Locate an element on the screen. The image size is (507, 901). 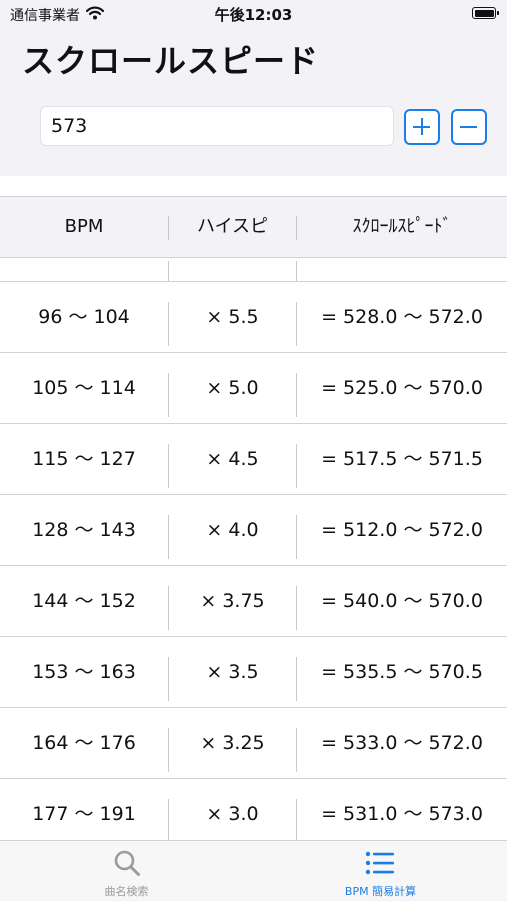
table-row: 164 〜 176 × 3.25 = 533.0 〜 572.0 is located at coordinates (253, 743).